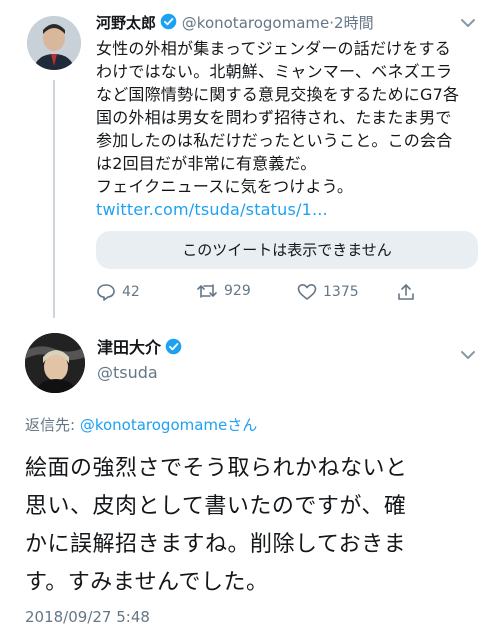  What do you see at coordinates (87, 617) in the screenshot?
I see `tweet-timestamp: 2018/09/27 5:48` at bounding box center [87, 617].